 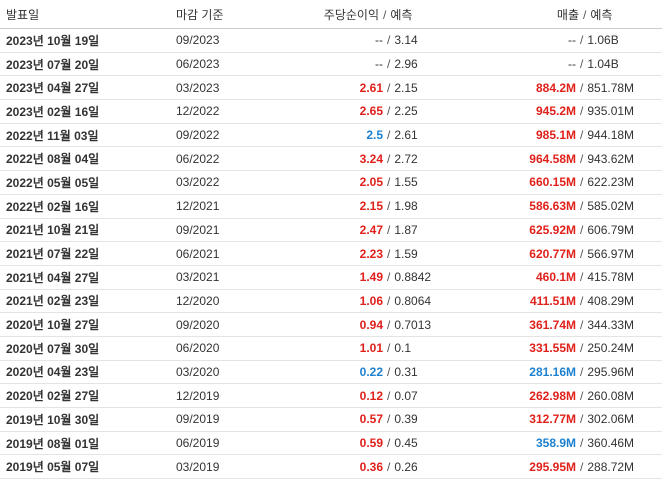 I want to click on revenue-estimate: 344.33M, so click(x=611, y=324).